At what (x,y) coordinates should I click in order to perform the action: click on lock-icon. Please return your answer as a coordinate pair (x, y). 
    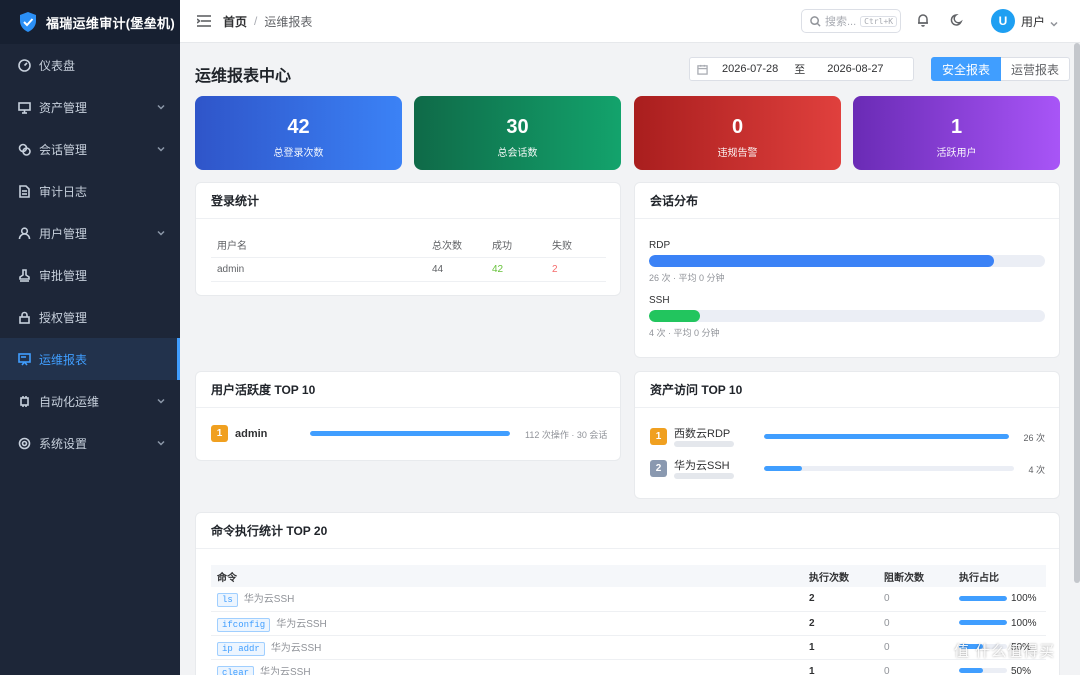
    Looking at the image, I should click on (24, 317).